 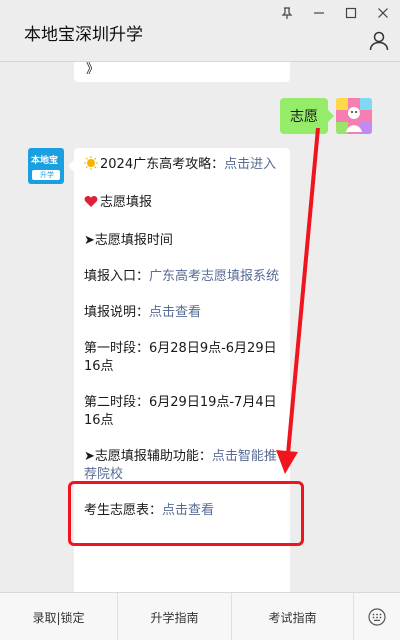 I want to click on guide-text: 2024广东高考攻略：, so click(x=162, y=164).